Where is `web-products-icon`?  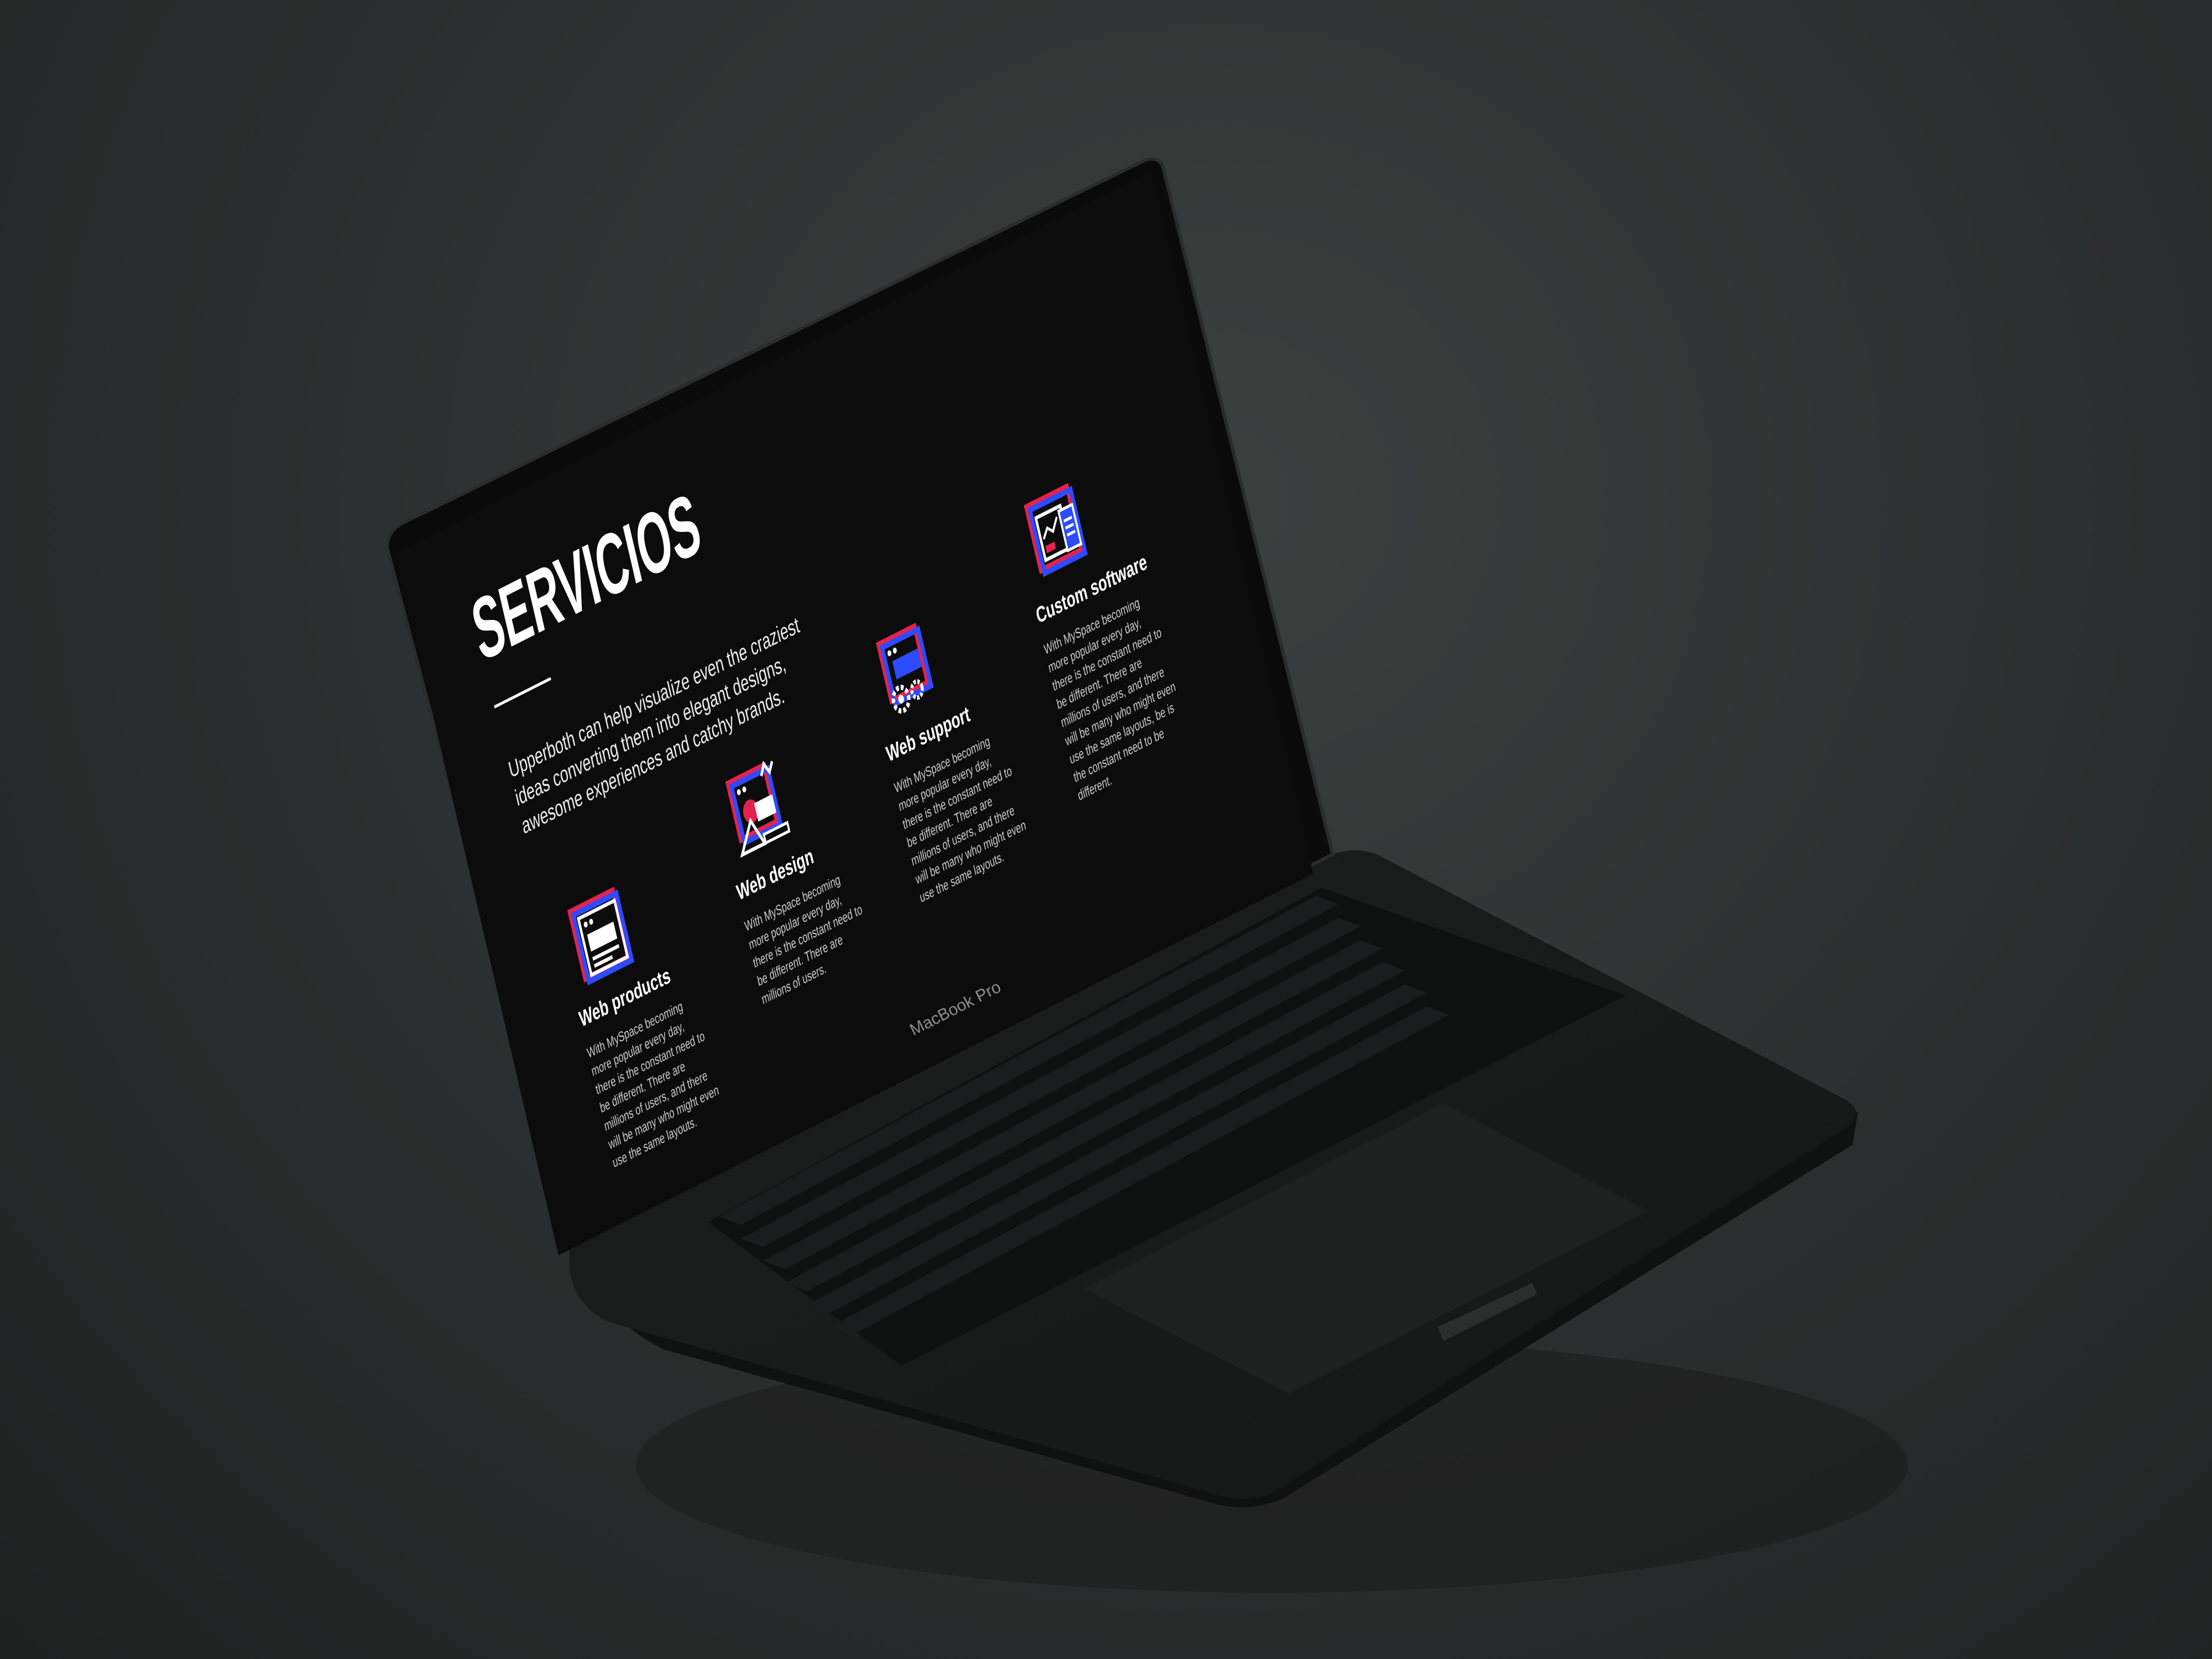 web-products-icon is located at coordinates (600, 936).